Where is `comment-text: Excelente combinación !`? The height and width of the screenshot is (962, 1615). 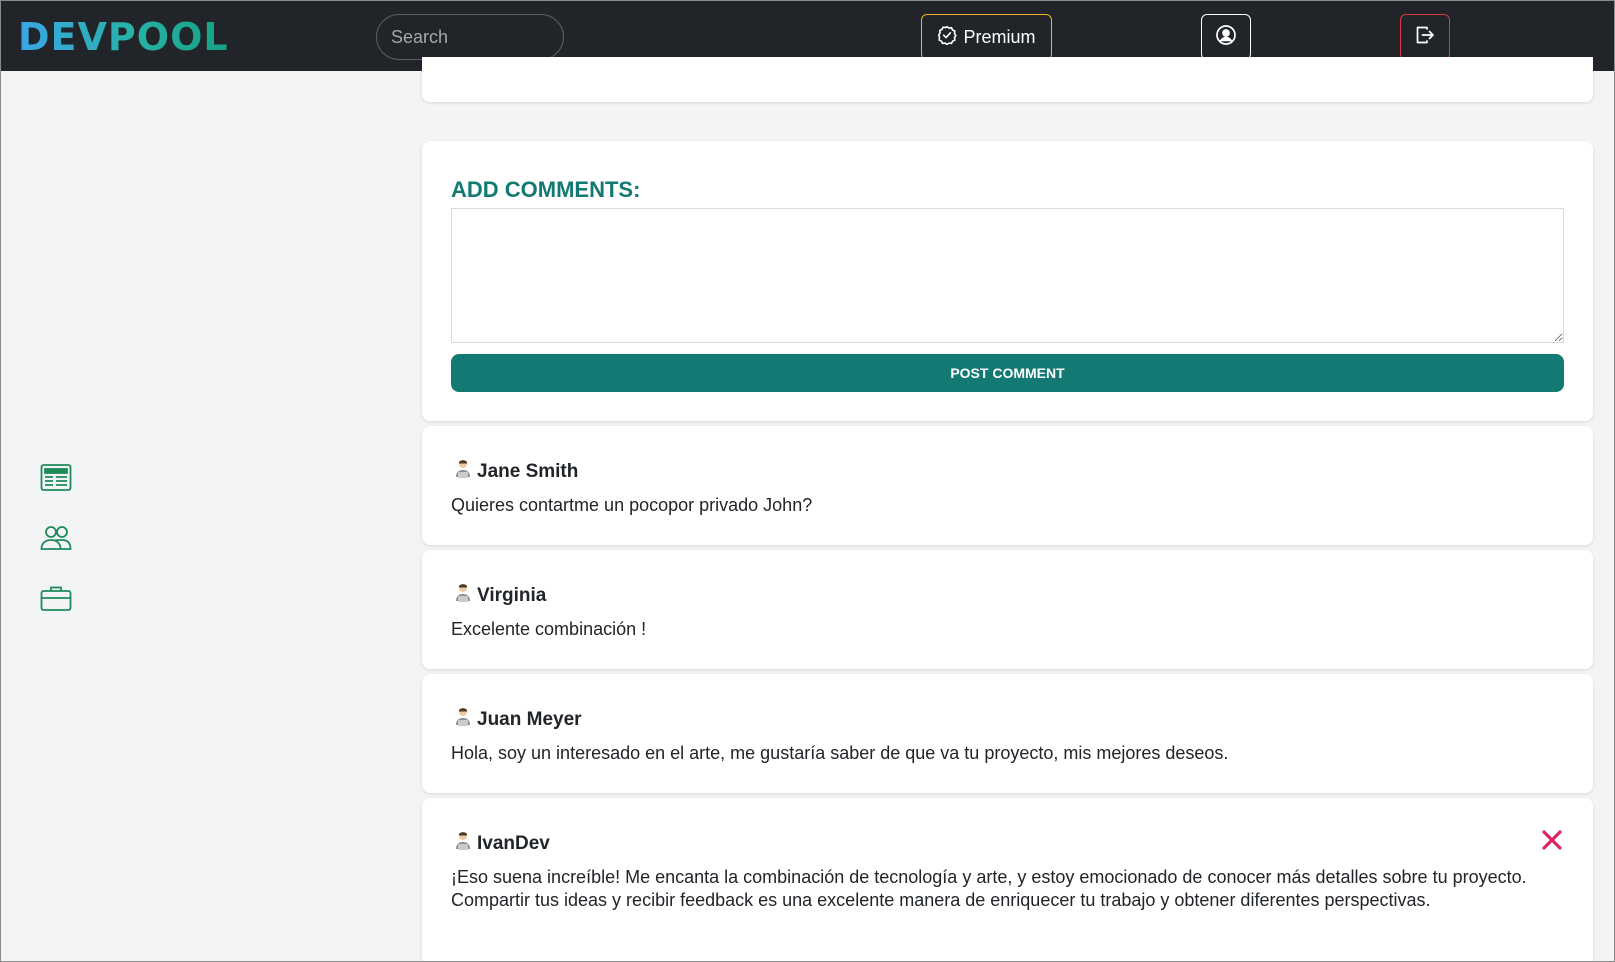 comment-text: Excelente combinación ! is located at coordinates (549, 629).